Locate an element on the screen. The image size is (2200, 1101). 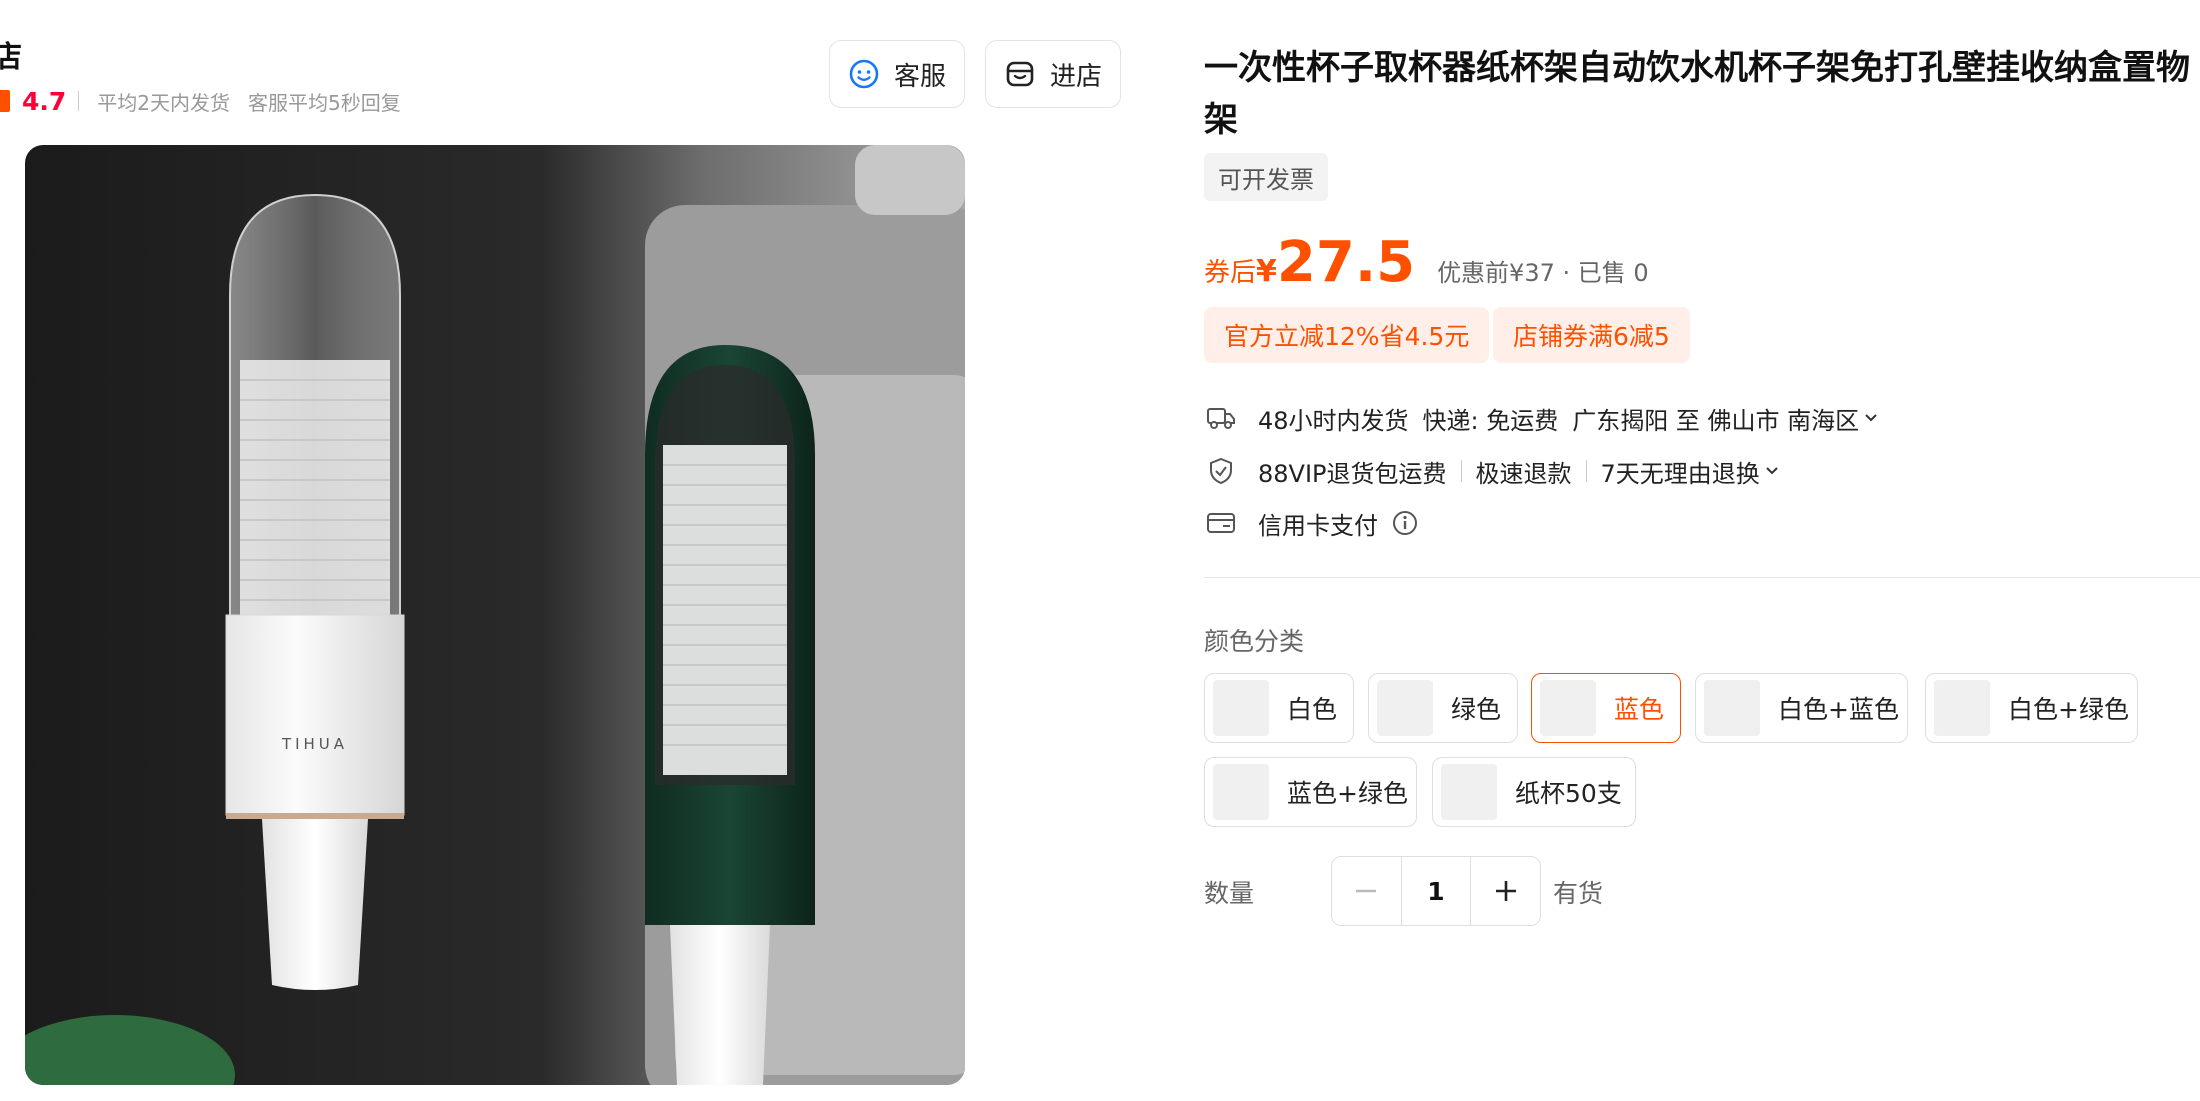
plus-icon is located at coordinates (1505, 891).